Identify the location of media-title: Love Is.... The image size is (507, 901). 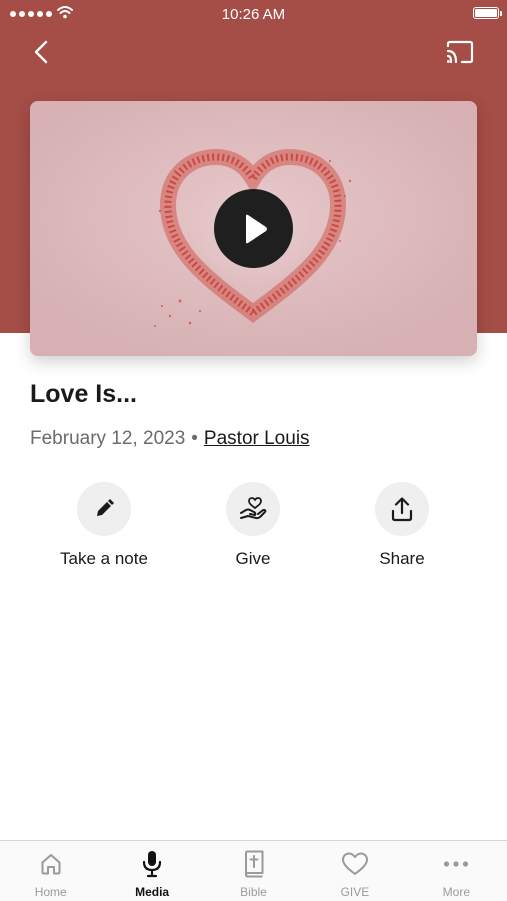
(83, 394).